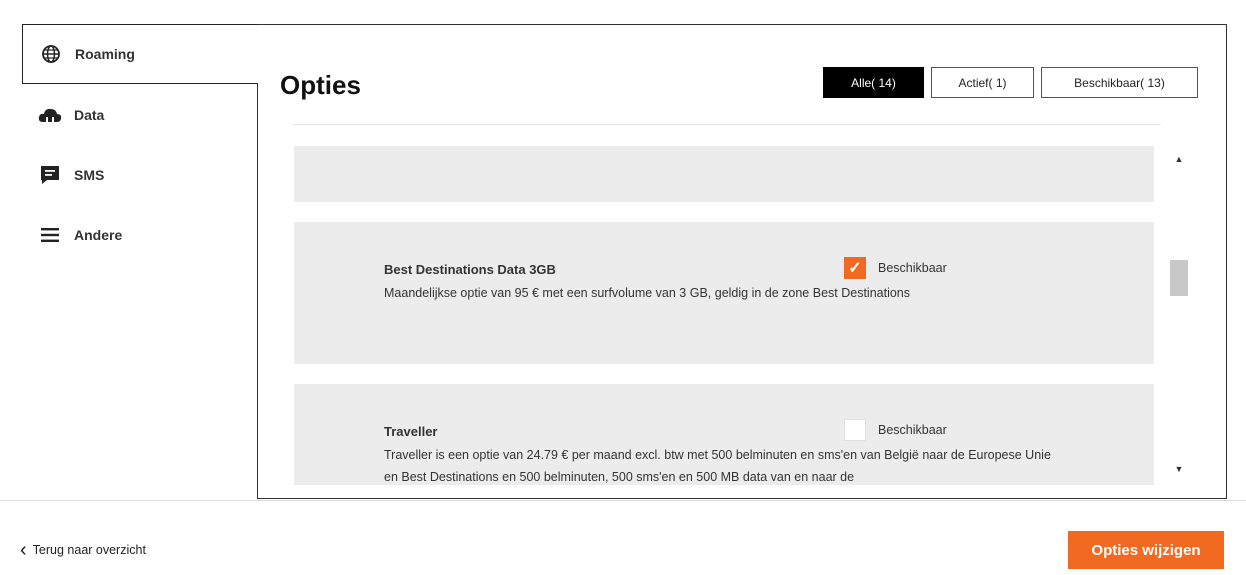 The image size is (1246, 575). What do you see at coordinates (23, 550) in the screenshot?
I see `chevron-left-icon: ‹` at bounding box center [23, 550].